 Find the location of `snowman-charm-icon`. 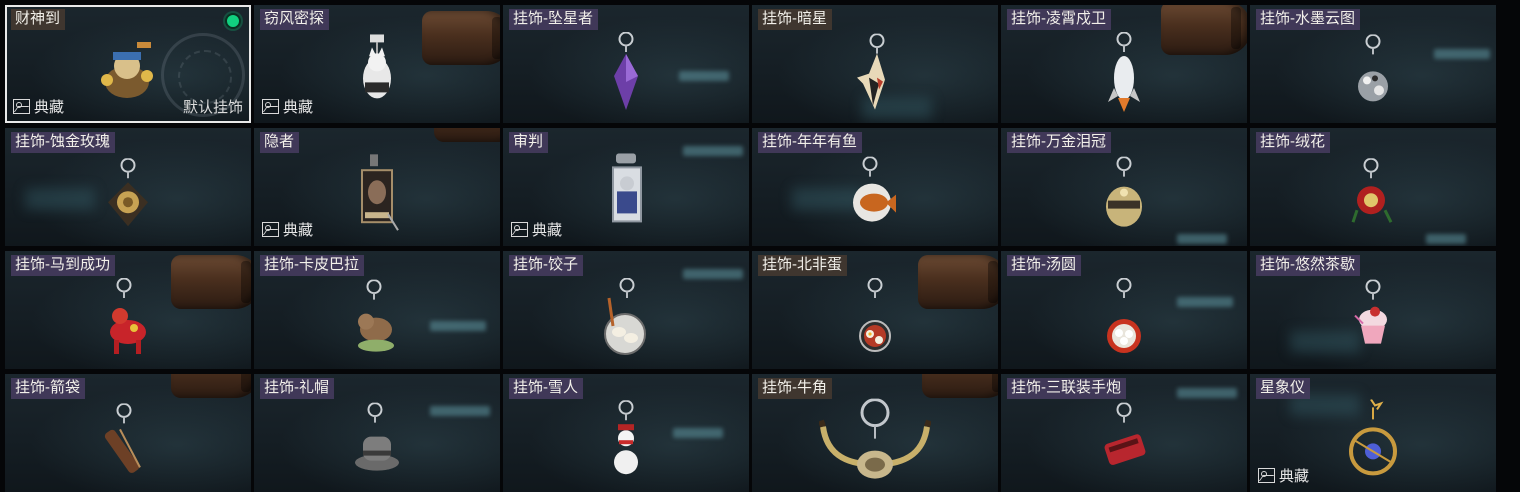

snowman-charm-icon is located at coordinates (626, 441).